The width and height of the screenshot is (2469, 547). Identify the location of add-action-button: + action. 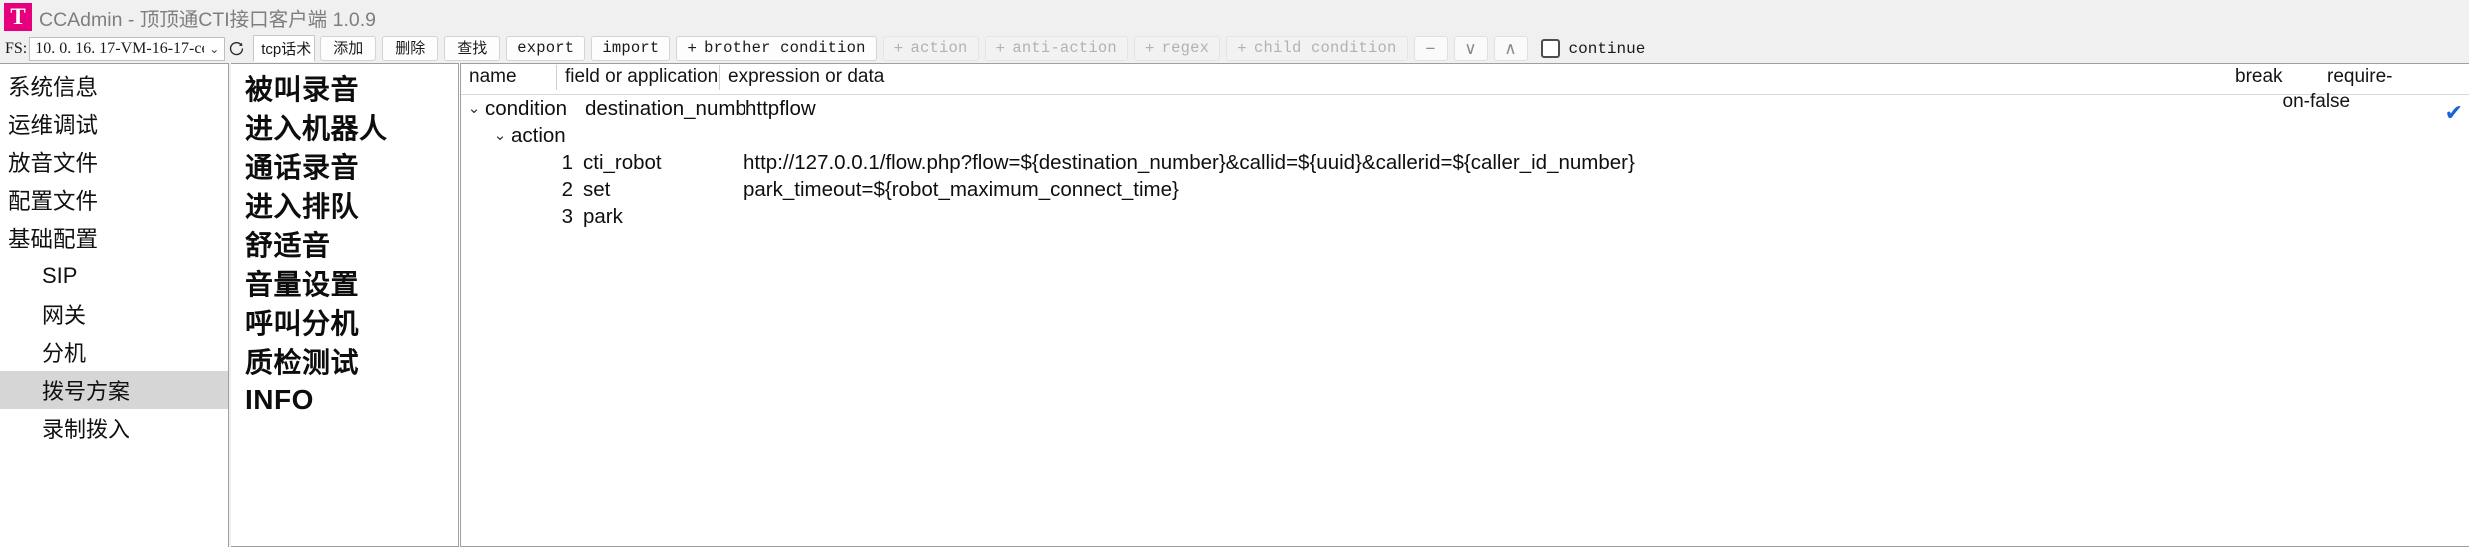
(930, 48).